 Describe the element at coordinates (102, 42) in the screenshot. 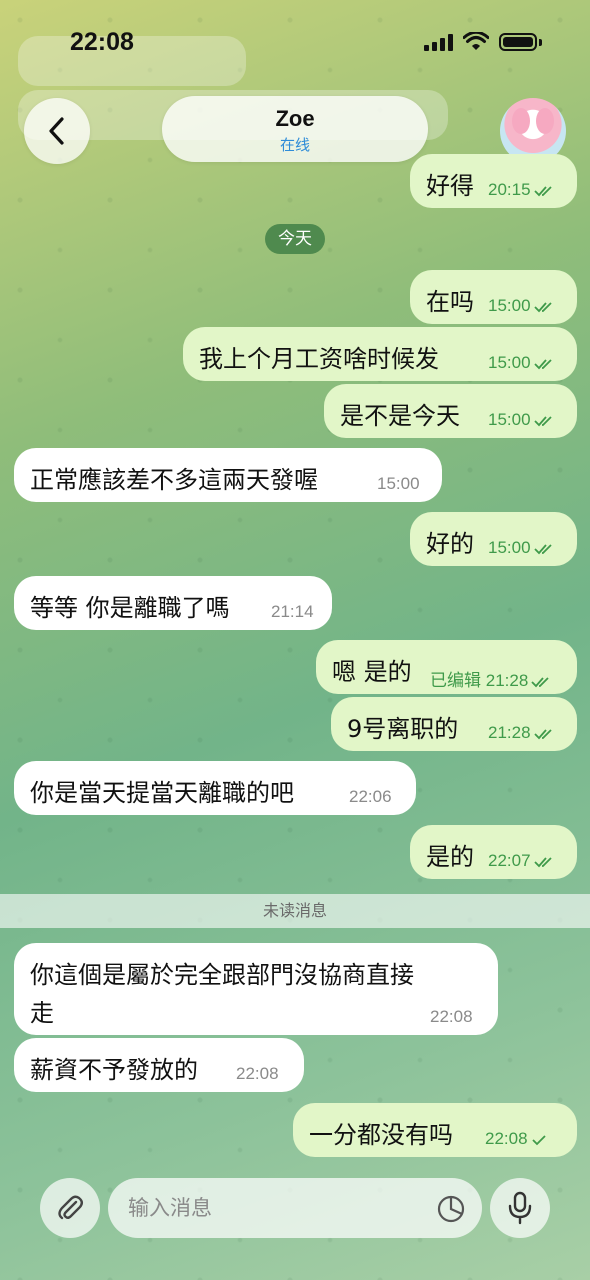

I see `status-time: 22:08` at that location.